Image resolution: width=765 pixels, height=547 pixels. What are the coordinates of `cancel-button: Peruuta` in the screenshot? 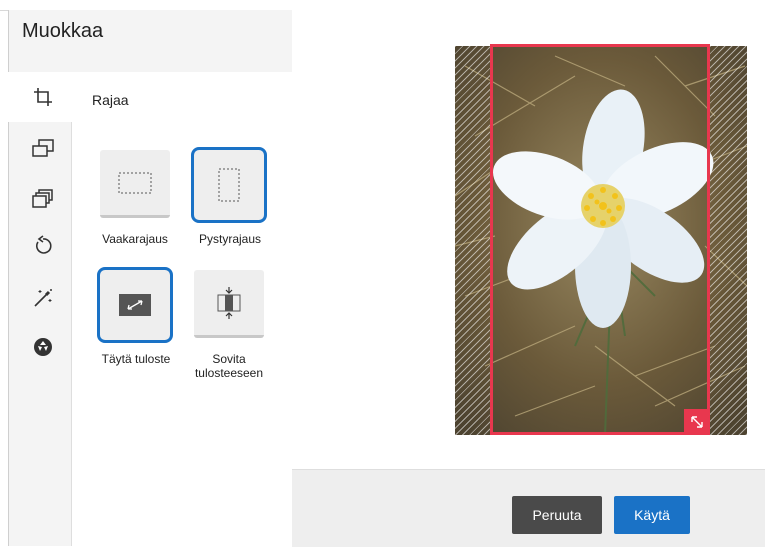 It's located at (557, 515).